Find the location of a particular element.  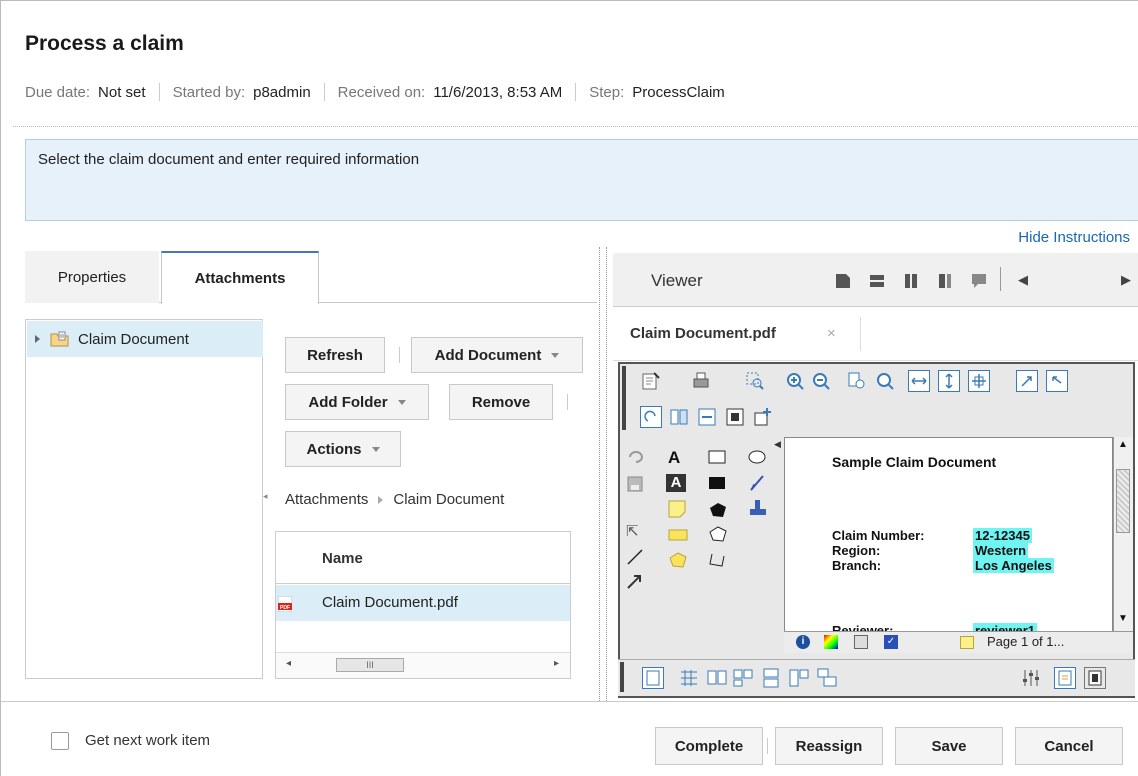

document-vertical-scrollbar: ▲ ▼ is located at coordinates (1123, 534).